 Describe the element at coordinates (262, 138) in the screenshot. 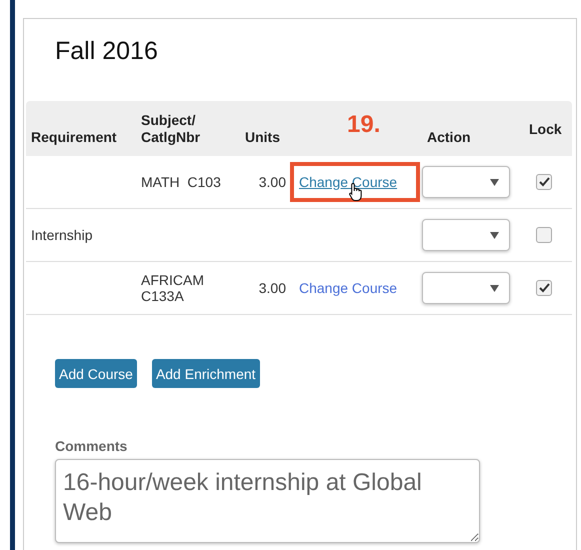

I see `column-header: Units` at that location.